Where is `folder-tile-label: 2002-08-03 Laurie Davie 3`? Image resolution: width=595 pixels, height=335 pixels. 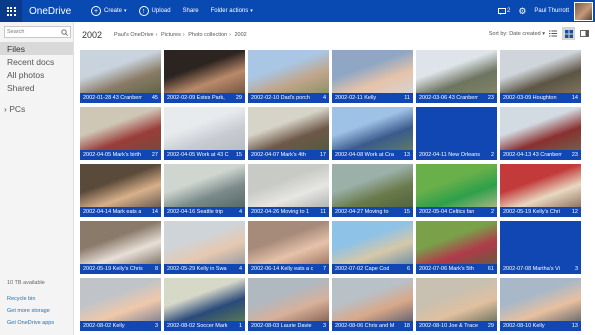
folder-tile-label: 2002-08-03 Laurie Davie 3 is located at coordinates (288, 326).